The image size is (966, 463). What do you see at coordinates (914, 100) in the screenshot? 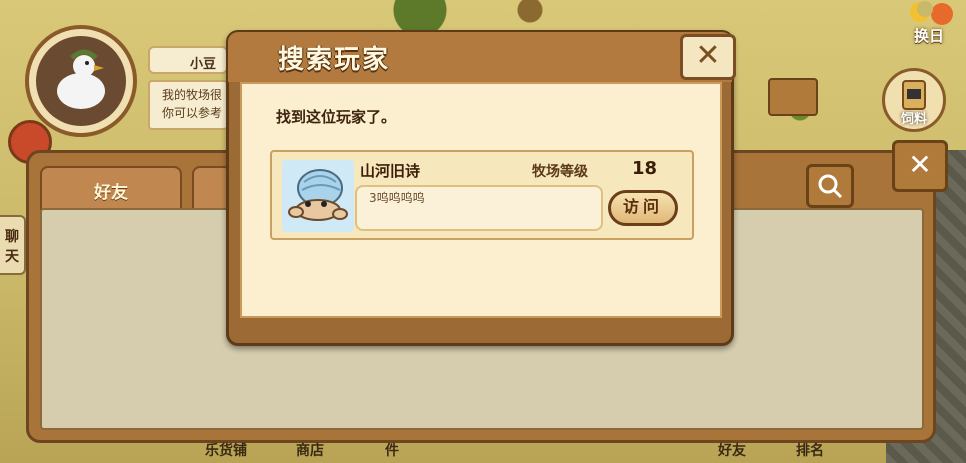
I see `feed-button: 饲料` at bounding box center [914, 100].